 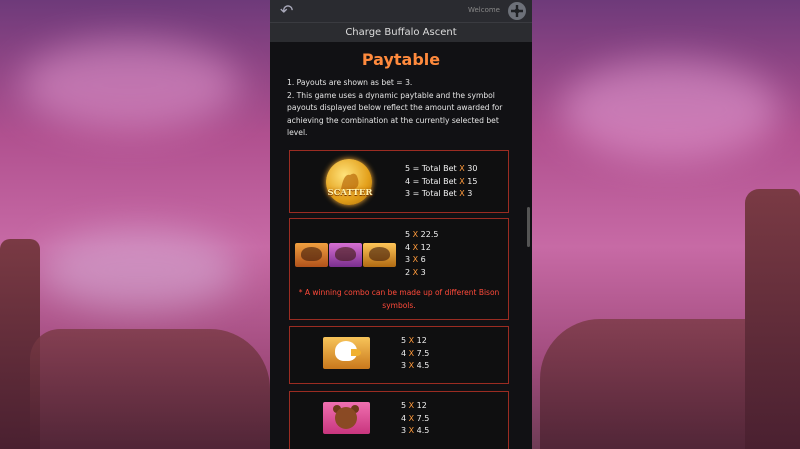 I want to click on bison-orange-icon, so click(x=311, y=255).